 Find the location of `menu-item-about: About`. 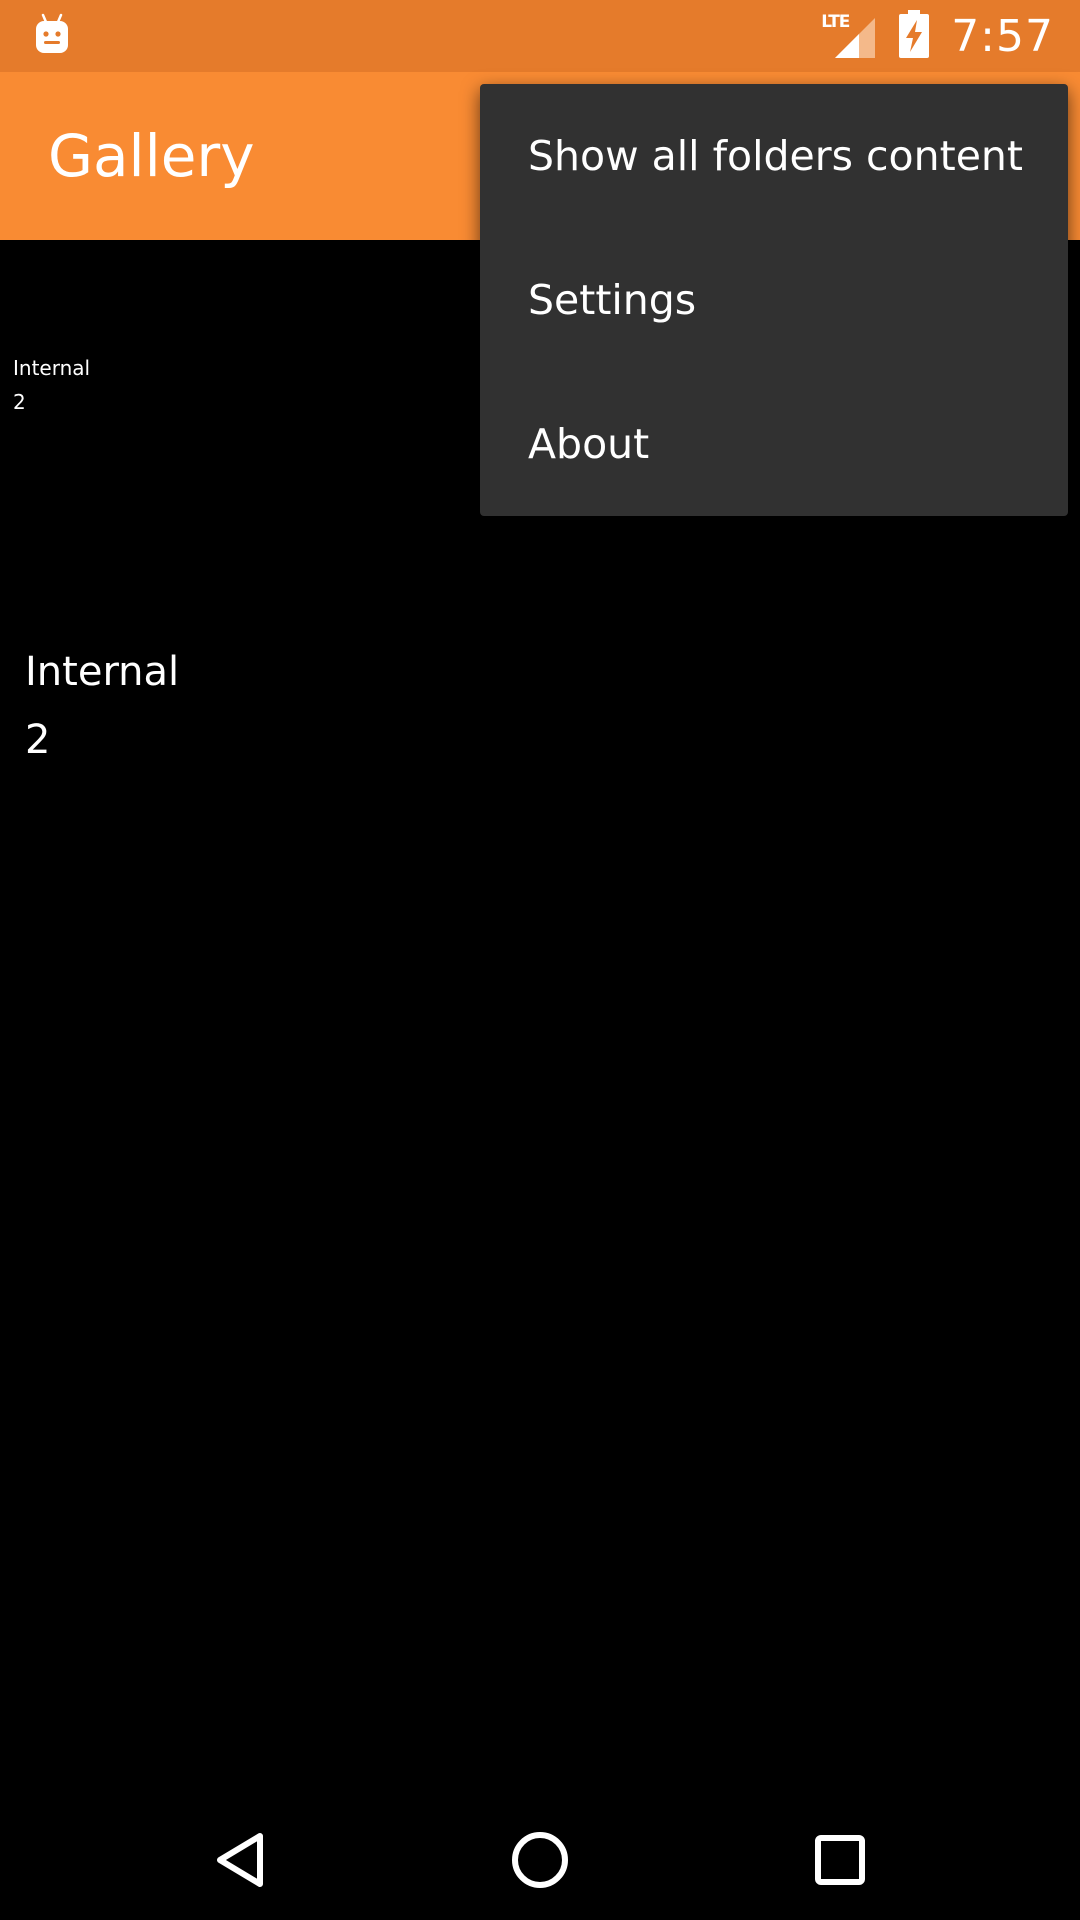

menu-item-about: About is located at coordinates (774, 444).